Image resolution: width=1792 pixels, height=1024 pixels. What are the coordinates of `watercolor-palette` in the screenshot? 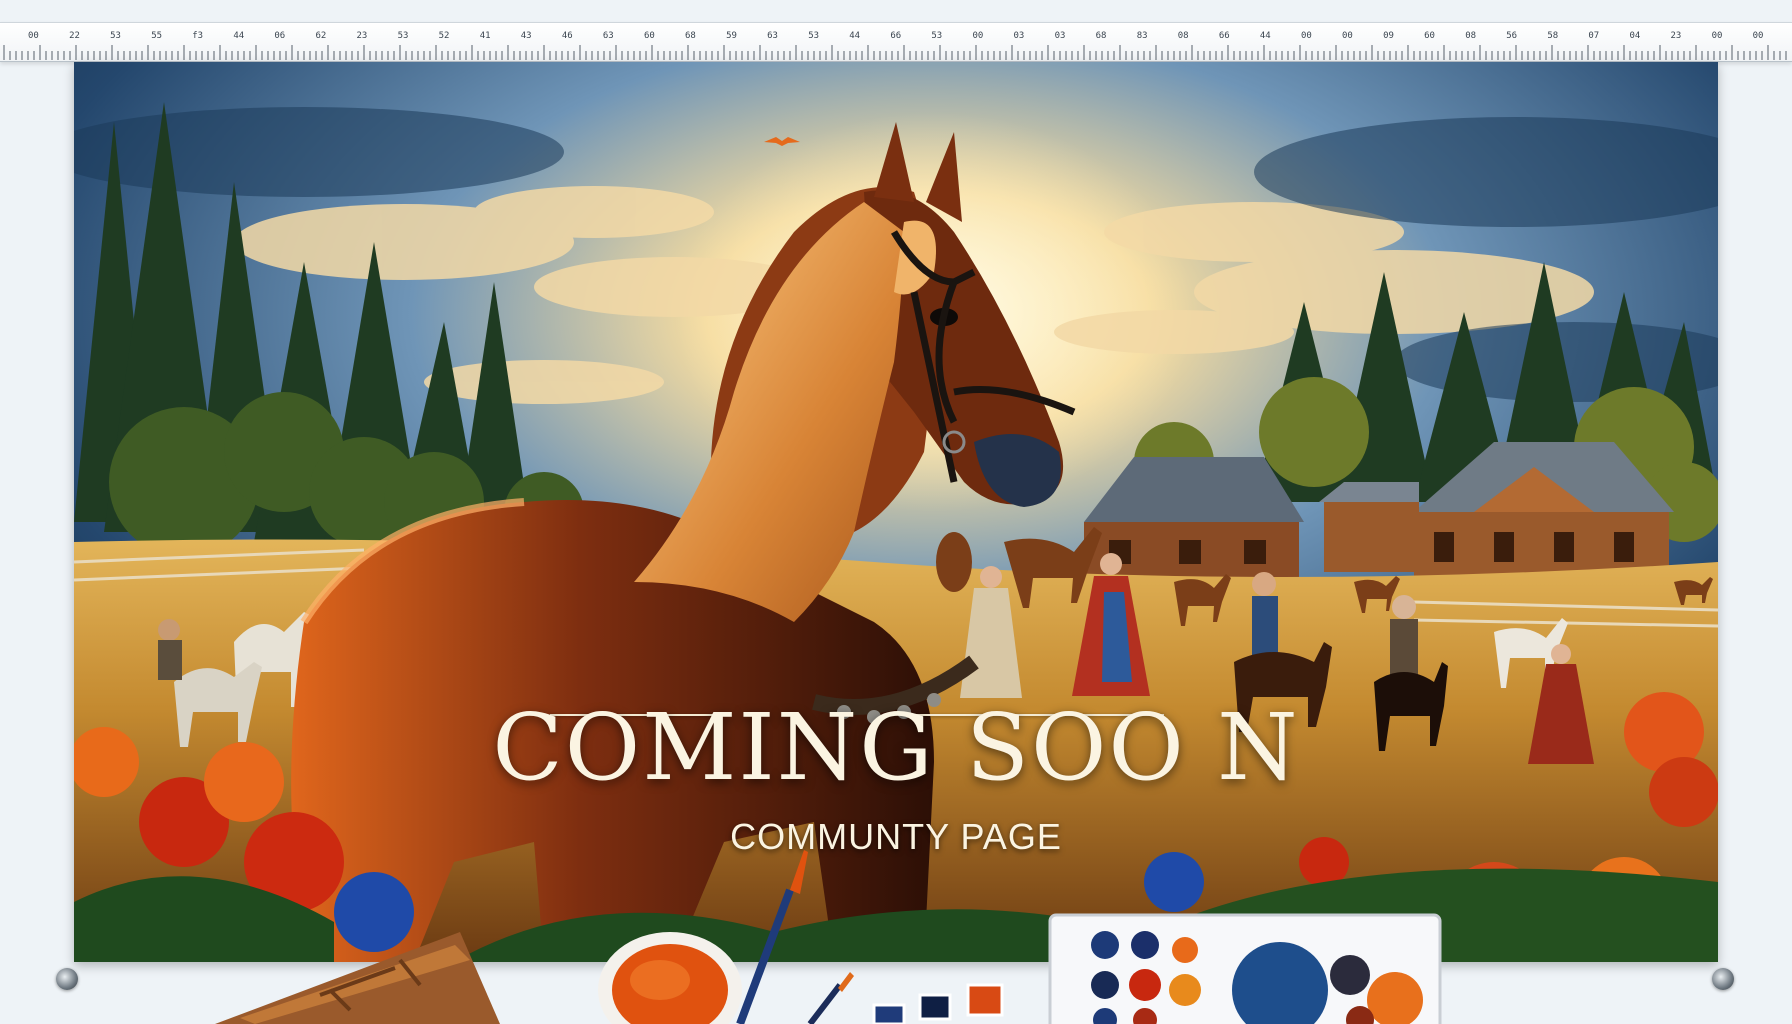 It's located at (1245, 968).